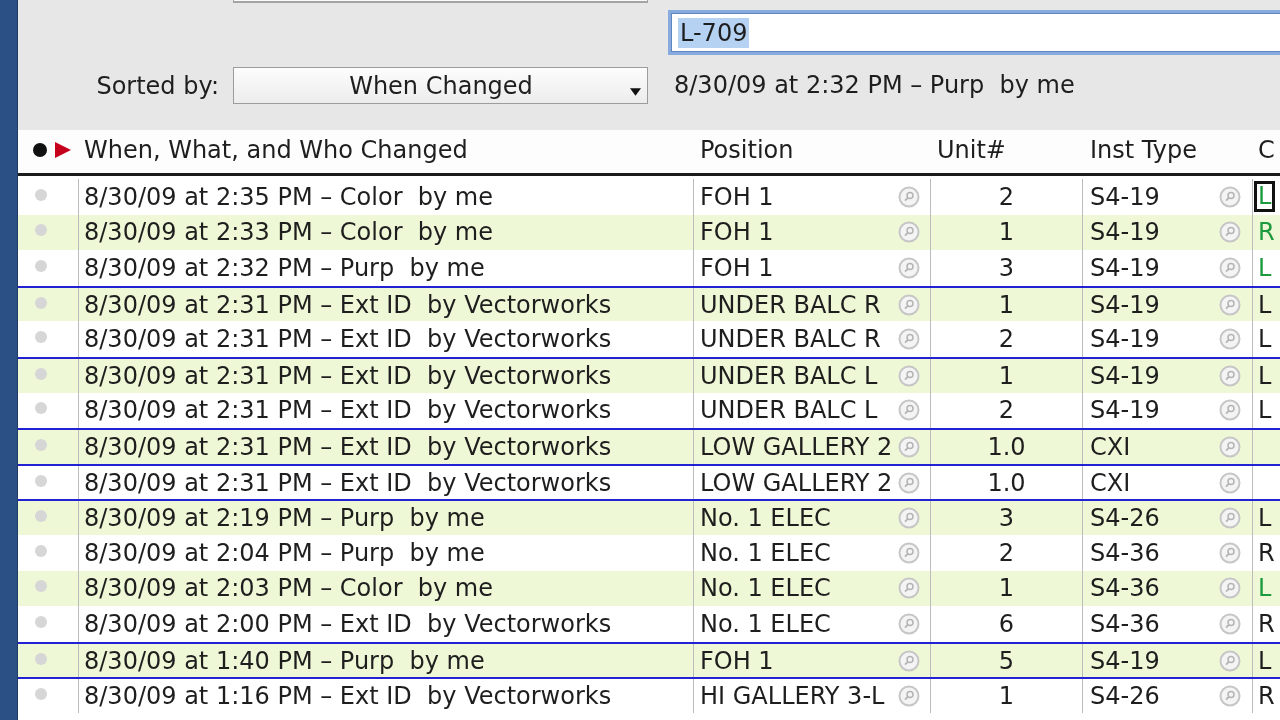 The image size is (1280, 720). What do you see at coordinates (276, 149) in the screenshot?
I see `column-header: When, What, and Who Changed` at bounding box center [276, 149].